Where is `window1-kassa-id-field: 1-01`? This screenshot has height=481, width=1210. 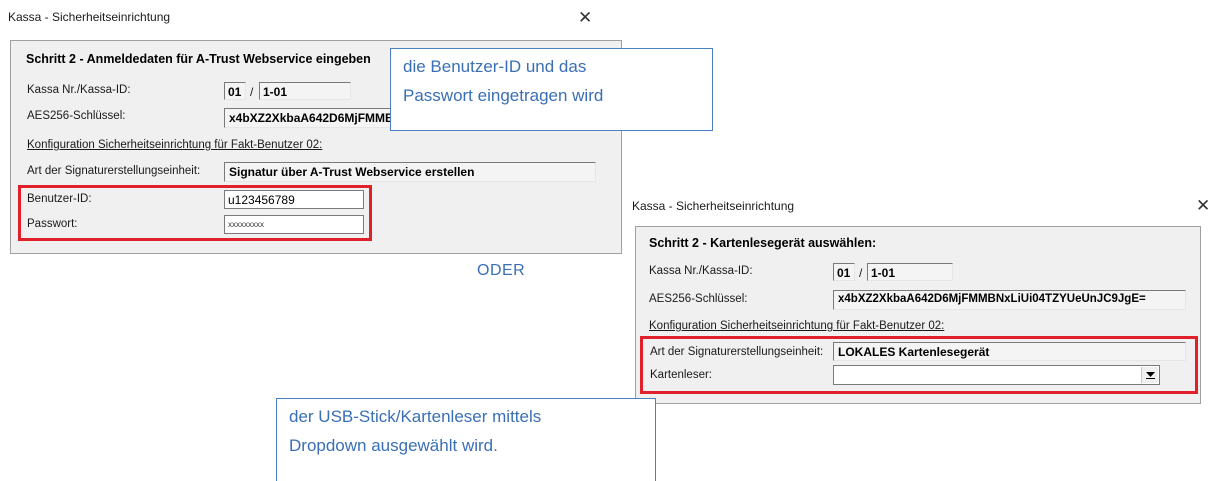
window1-kassa-id-field: 1-01 is located at coordinates (305, 91).